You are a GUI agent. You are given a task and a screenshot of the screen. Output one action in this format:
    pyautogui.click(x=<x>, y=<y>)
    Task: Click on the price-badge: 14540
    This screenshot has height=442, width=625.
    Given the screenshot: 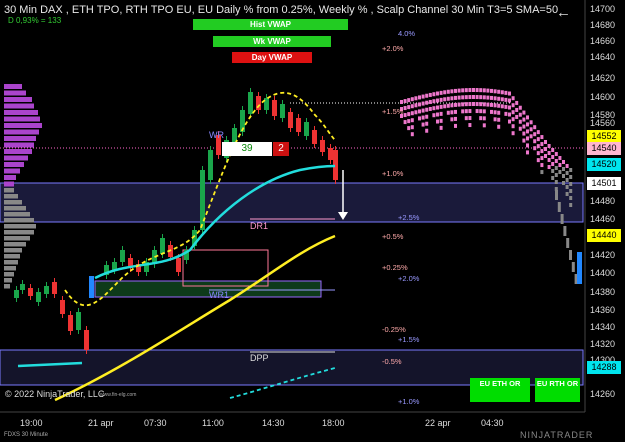 What is the action you would take?
    pyautogui.click(x=604, y=148)
    